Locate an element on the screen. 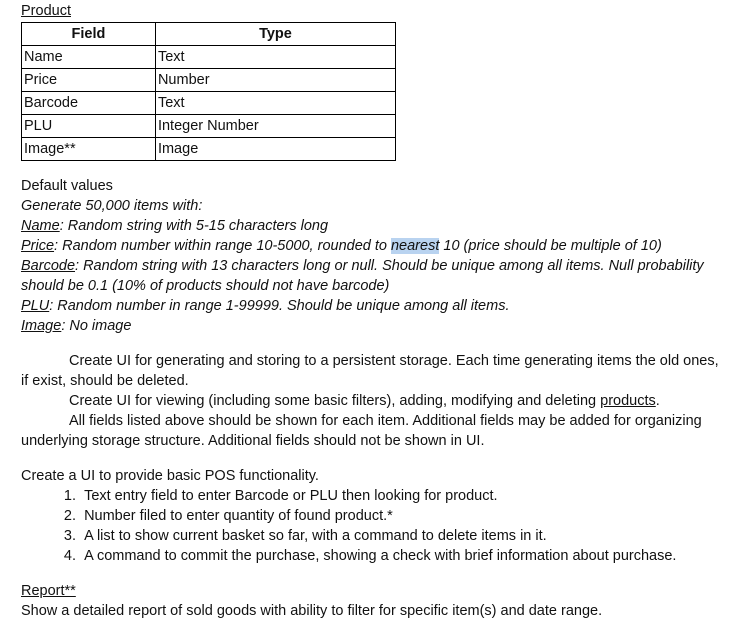 This screenshot has height=621, width=748. table-row: Name Text is located at coordinates (209, 57).